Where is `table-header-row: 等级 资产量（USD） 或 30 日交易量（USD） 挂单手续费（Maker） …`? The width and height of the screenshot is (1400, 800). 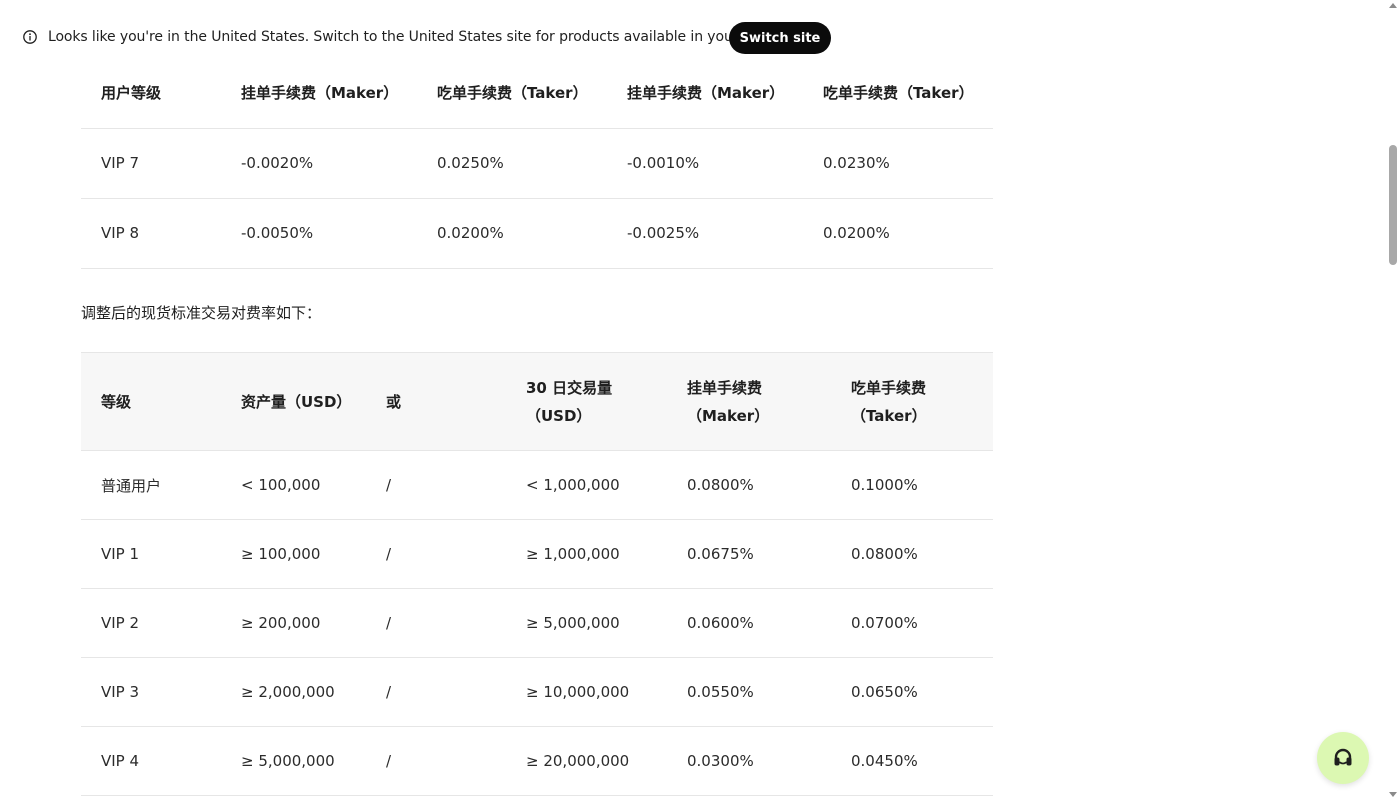
table-header-row: 等级 资产量（USD） 或 30 日交易量（USD） 挂单手续费（Maker） … is located at coordinates (537, 401).